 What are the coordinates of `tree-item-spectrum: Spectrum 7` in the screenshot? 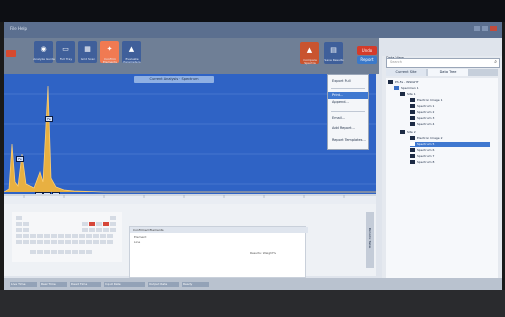 It's located at (422, 156).